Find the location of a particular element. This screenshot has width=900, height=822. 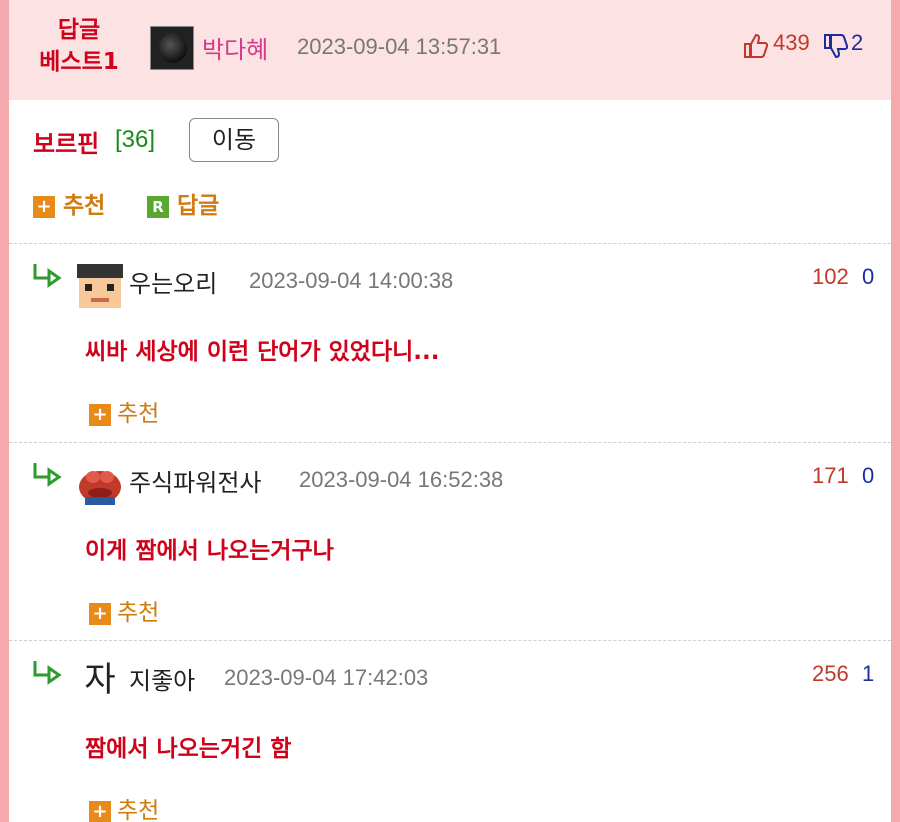

reply-button: R 답글 is located at coordinates (183, 203).